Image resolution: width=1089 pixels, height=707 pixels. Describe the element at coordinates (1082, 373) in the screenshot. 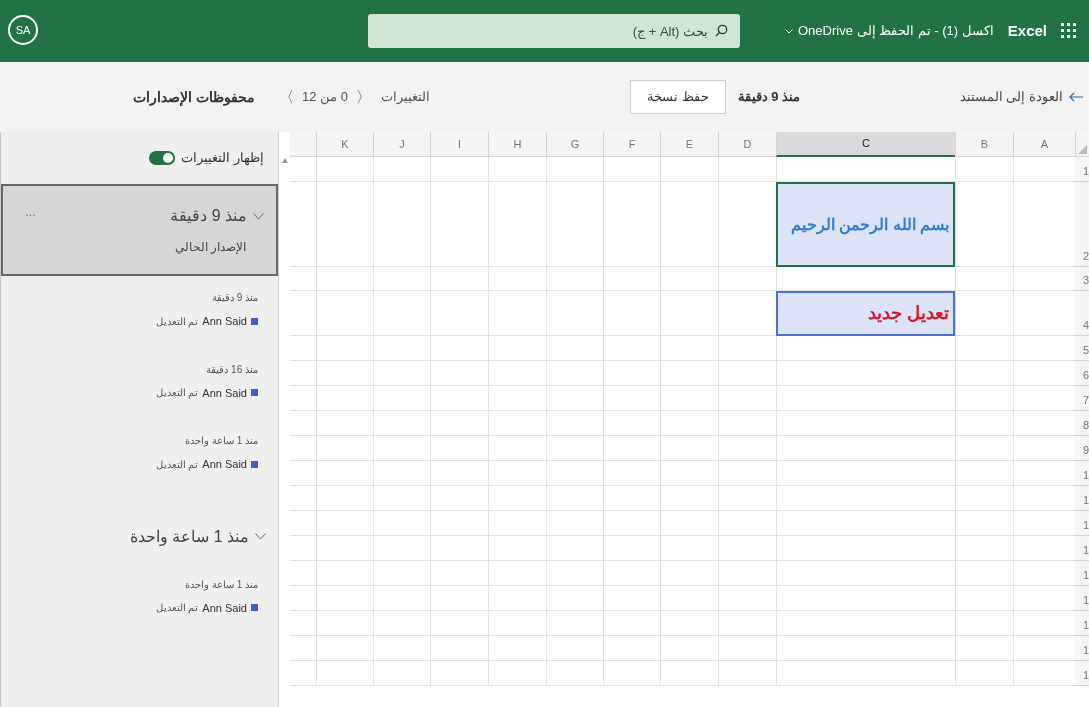

I see `row-header: 6` at that location.